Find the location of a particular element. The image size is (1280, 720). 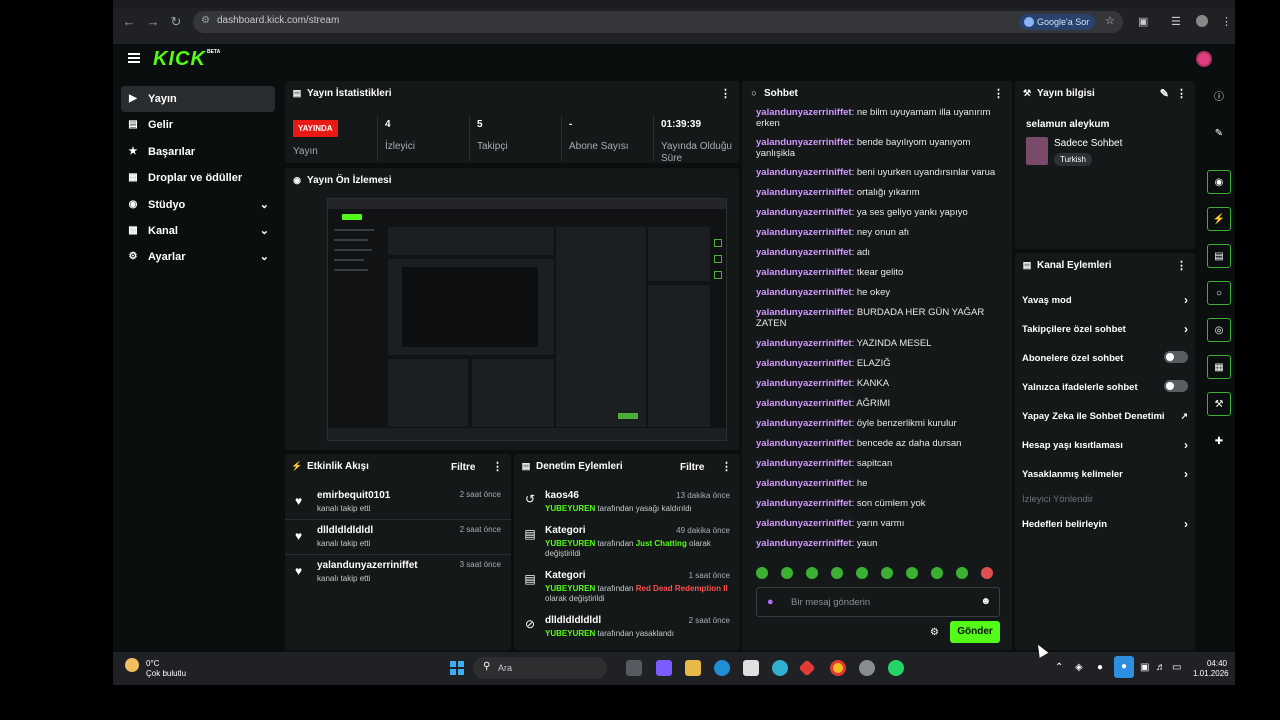

taskbar-search: ⚲ Ara is located at coordinates (540, 668).